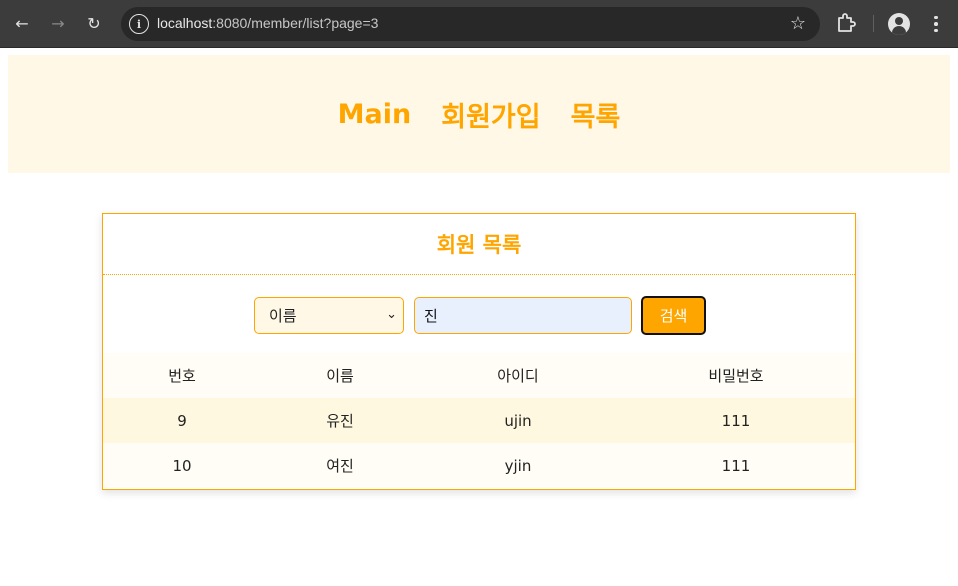  Describe the element at coordinates (182, 376) in the screenshot. I see `column-header-number: 번호` at that location.